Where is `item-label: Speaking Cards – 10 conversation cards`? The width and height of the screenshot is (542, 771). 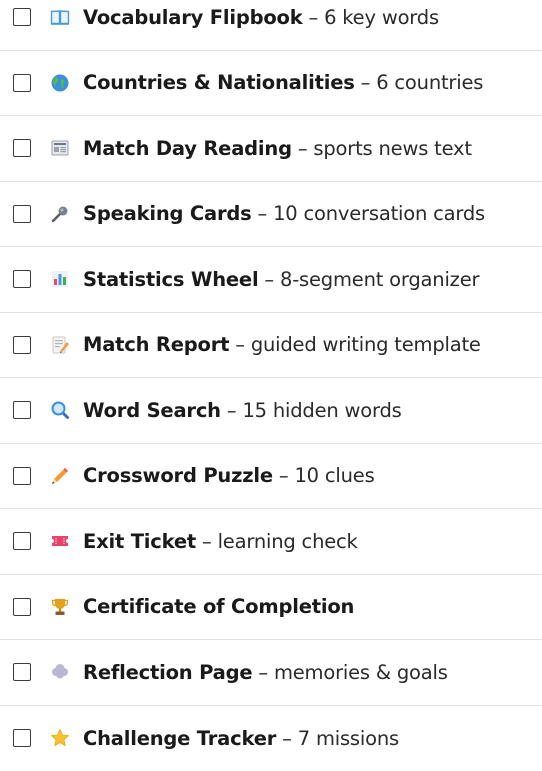
item-label: Speaking Cards – 10 conversation cards is located at coordinates (284, 214).